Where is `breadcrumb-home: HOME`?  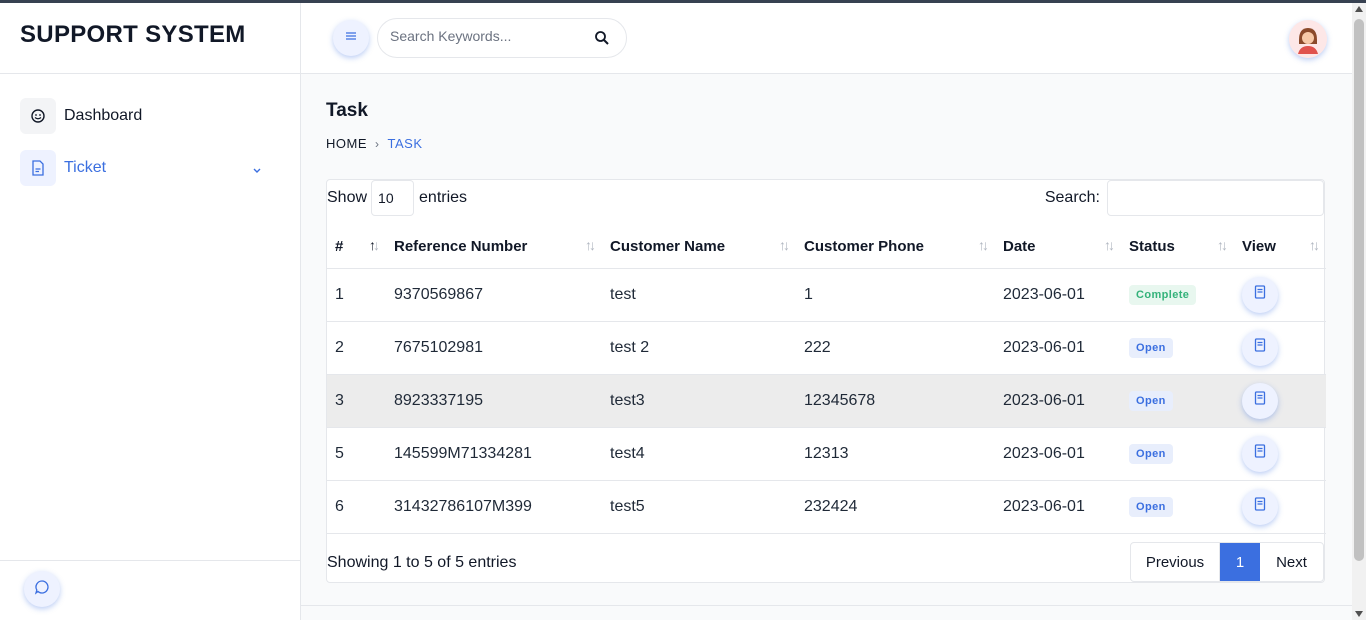 breadcrumb-home: HOME is located at coordinates (346, 143).